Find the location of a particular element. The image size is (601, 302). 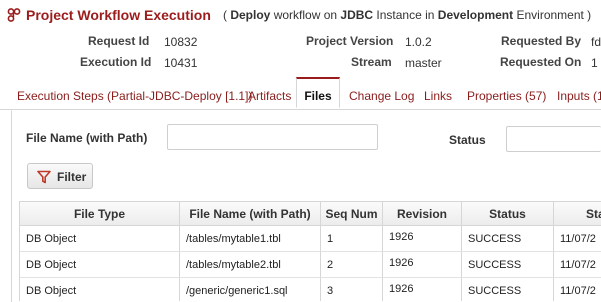

operation-name: Deploy is located at coordinates (250, 15).